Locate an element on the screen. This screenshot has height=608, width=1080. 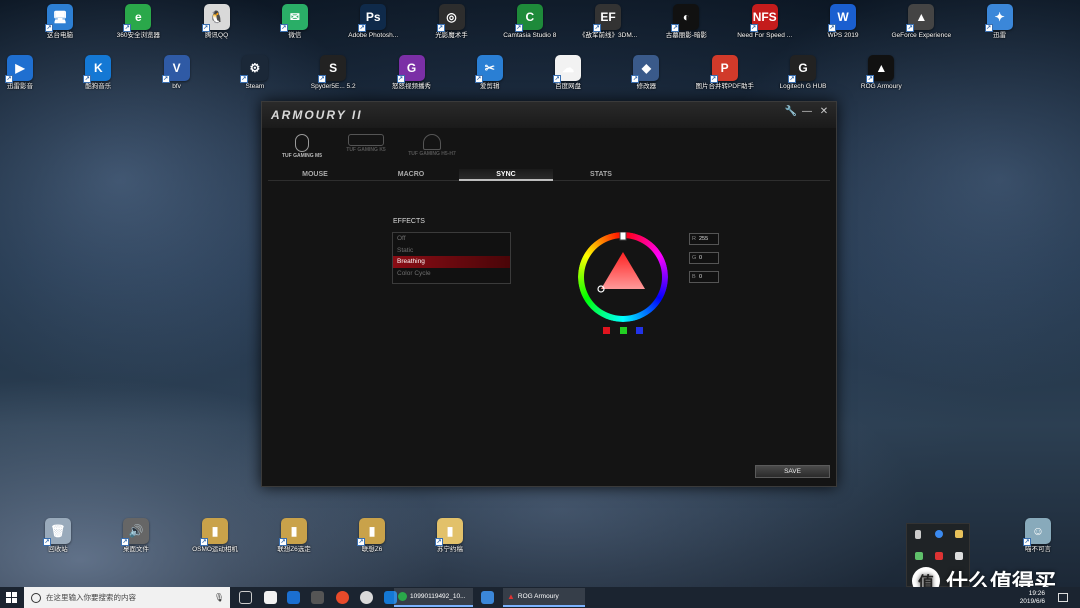
desktop-icon: ▲ ↗ ROG Armoury is located at coordinates (881, 80).